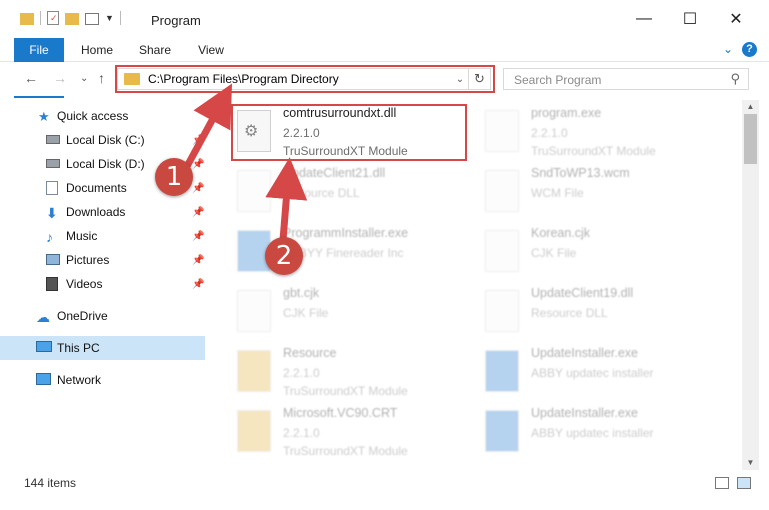 This screenshot has height=510, width=769. Describe the element at coordinates (109, 18) in the screenshot. I see `toolbar-dropdown-icon: ▼` at that location.